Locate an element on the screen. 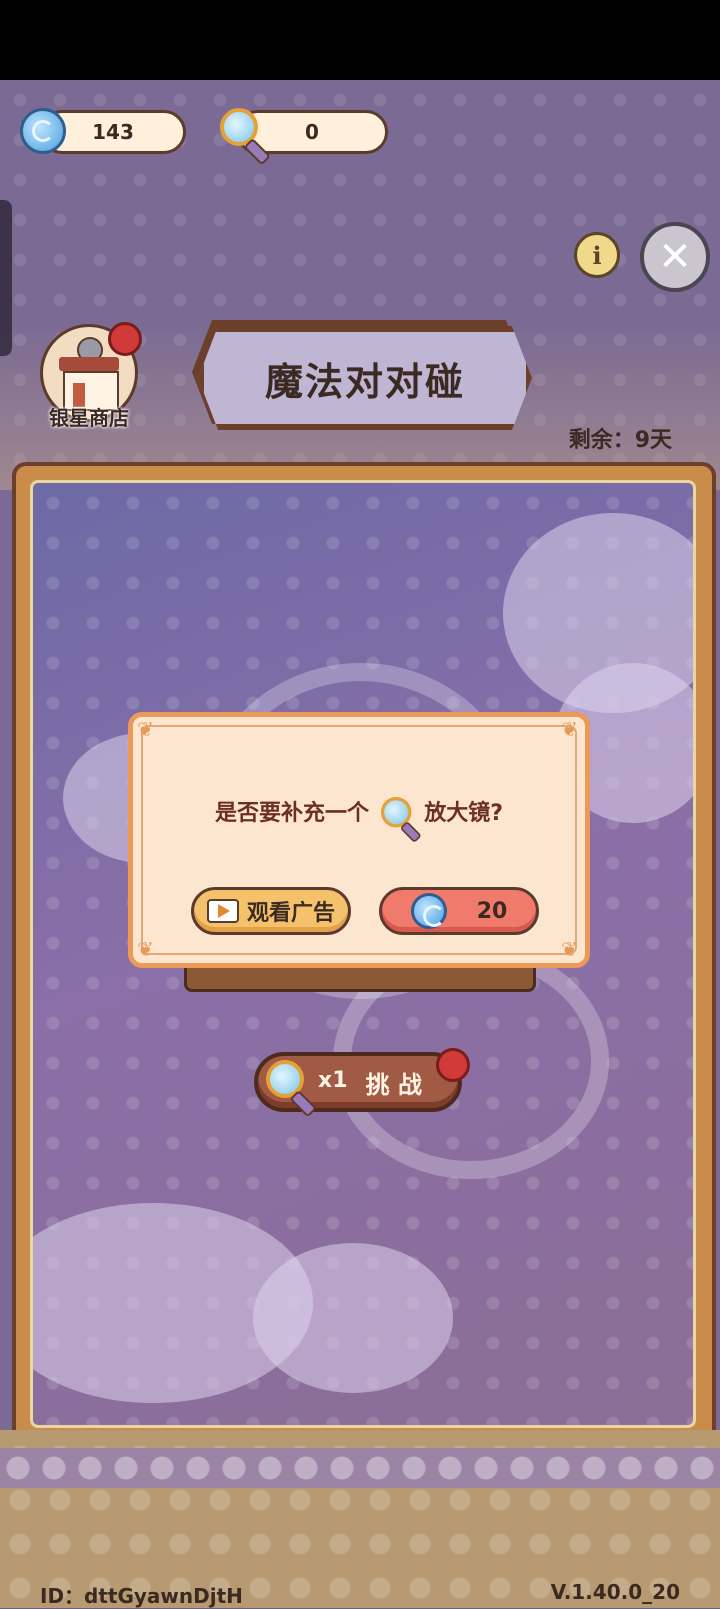 Image resolution: width=720 pixels, height=1609 pixels. refill-dialog: ❦ ❦ ❦ ❦ 是否要补充一个 放大镜? 观看广告 20 is located at coordinates (359, 840).